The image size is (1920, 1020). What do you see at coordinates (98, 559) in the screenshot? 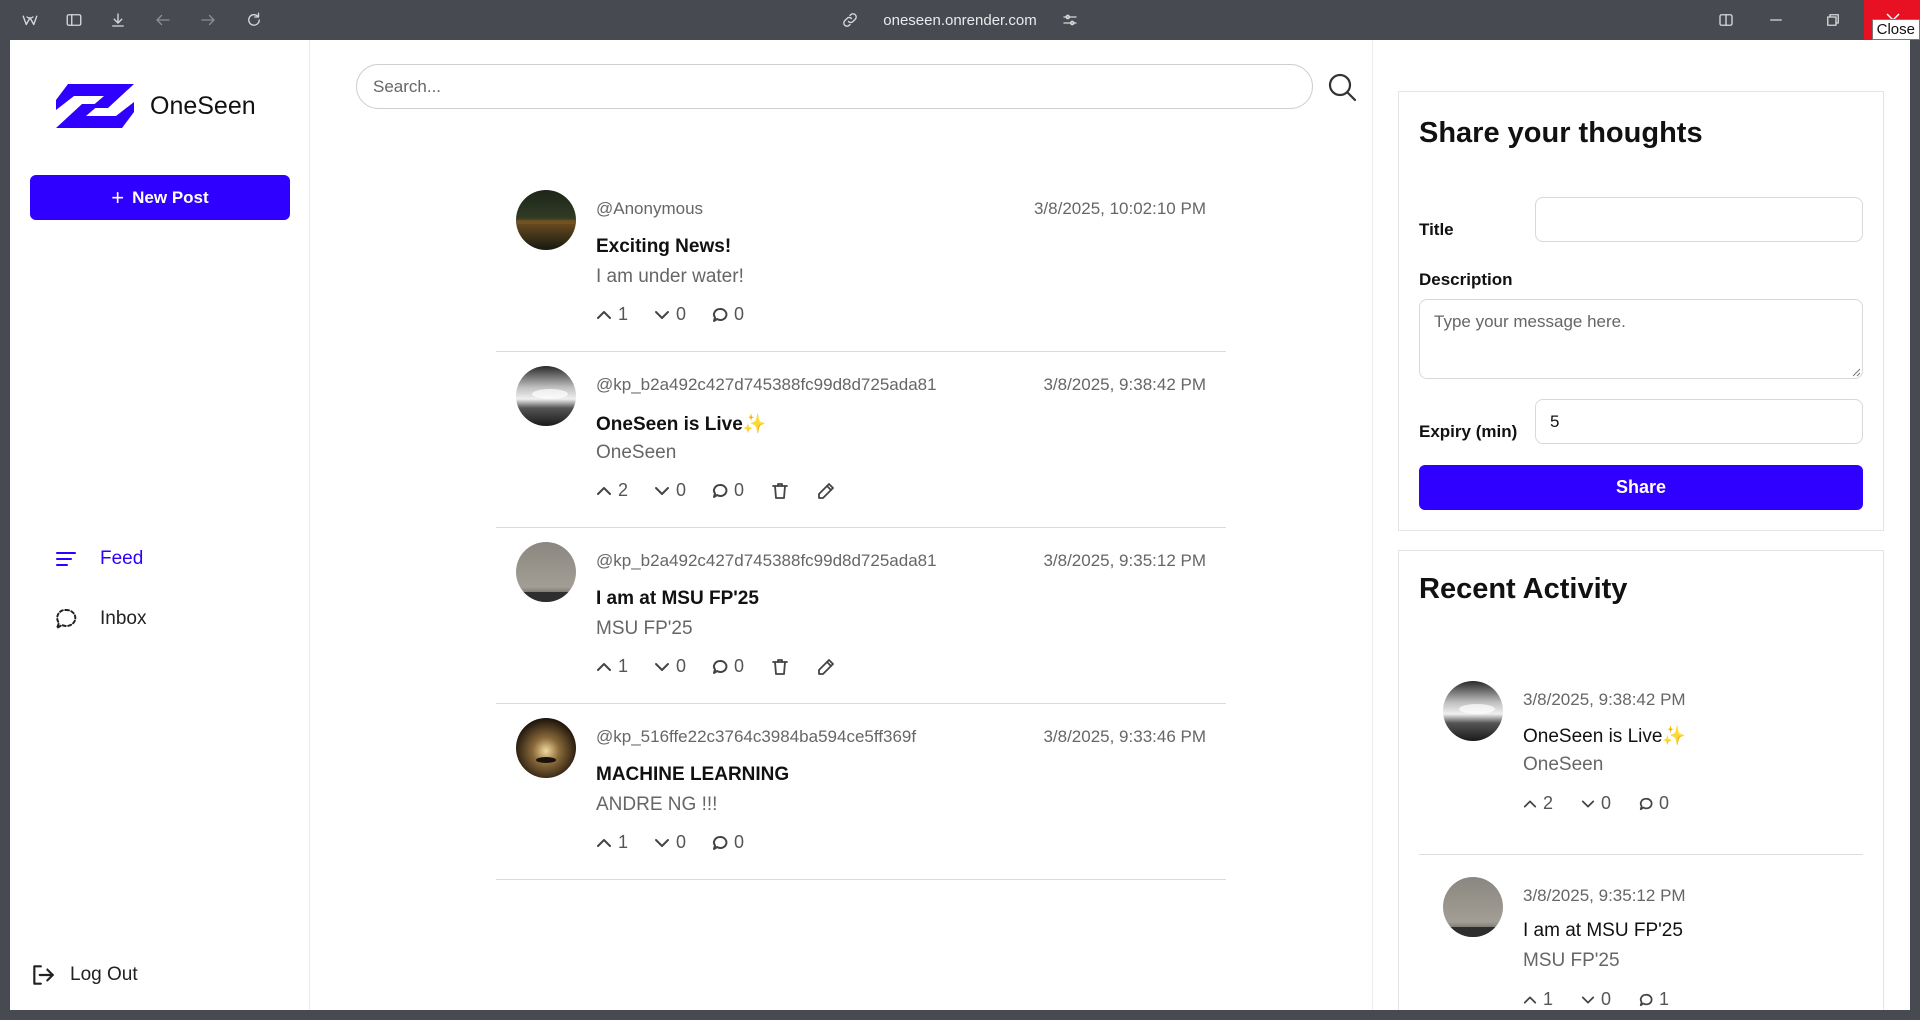
I see `sidebar-item-feed: Feed` at bounding box center [98, 559].